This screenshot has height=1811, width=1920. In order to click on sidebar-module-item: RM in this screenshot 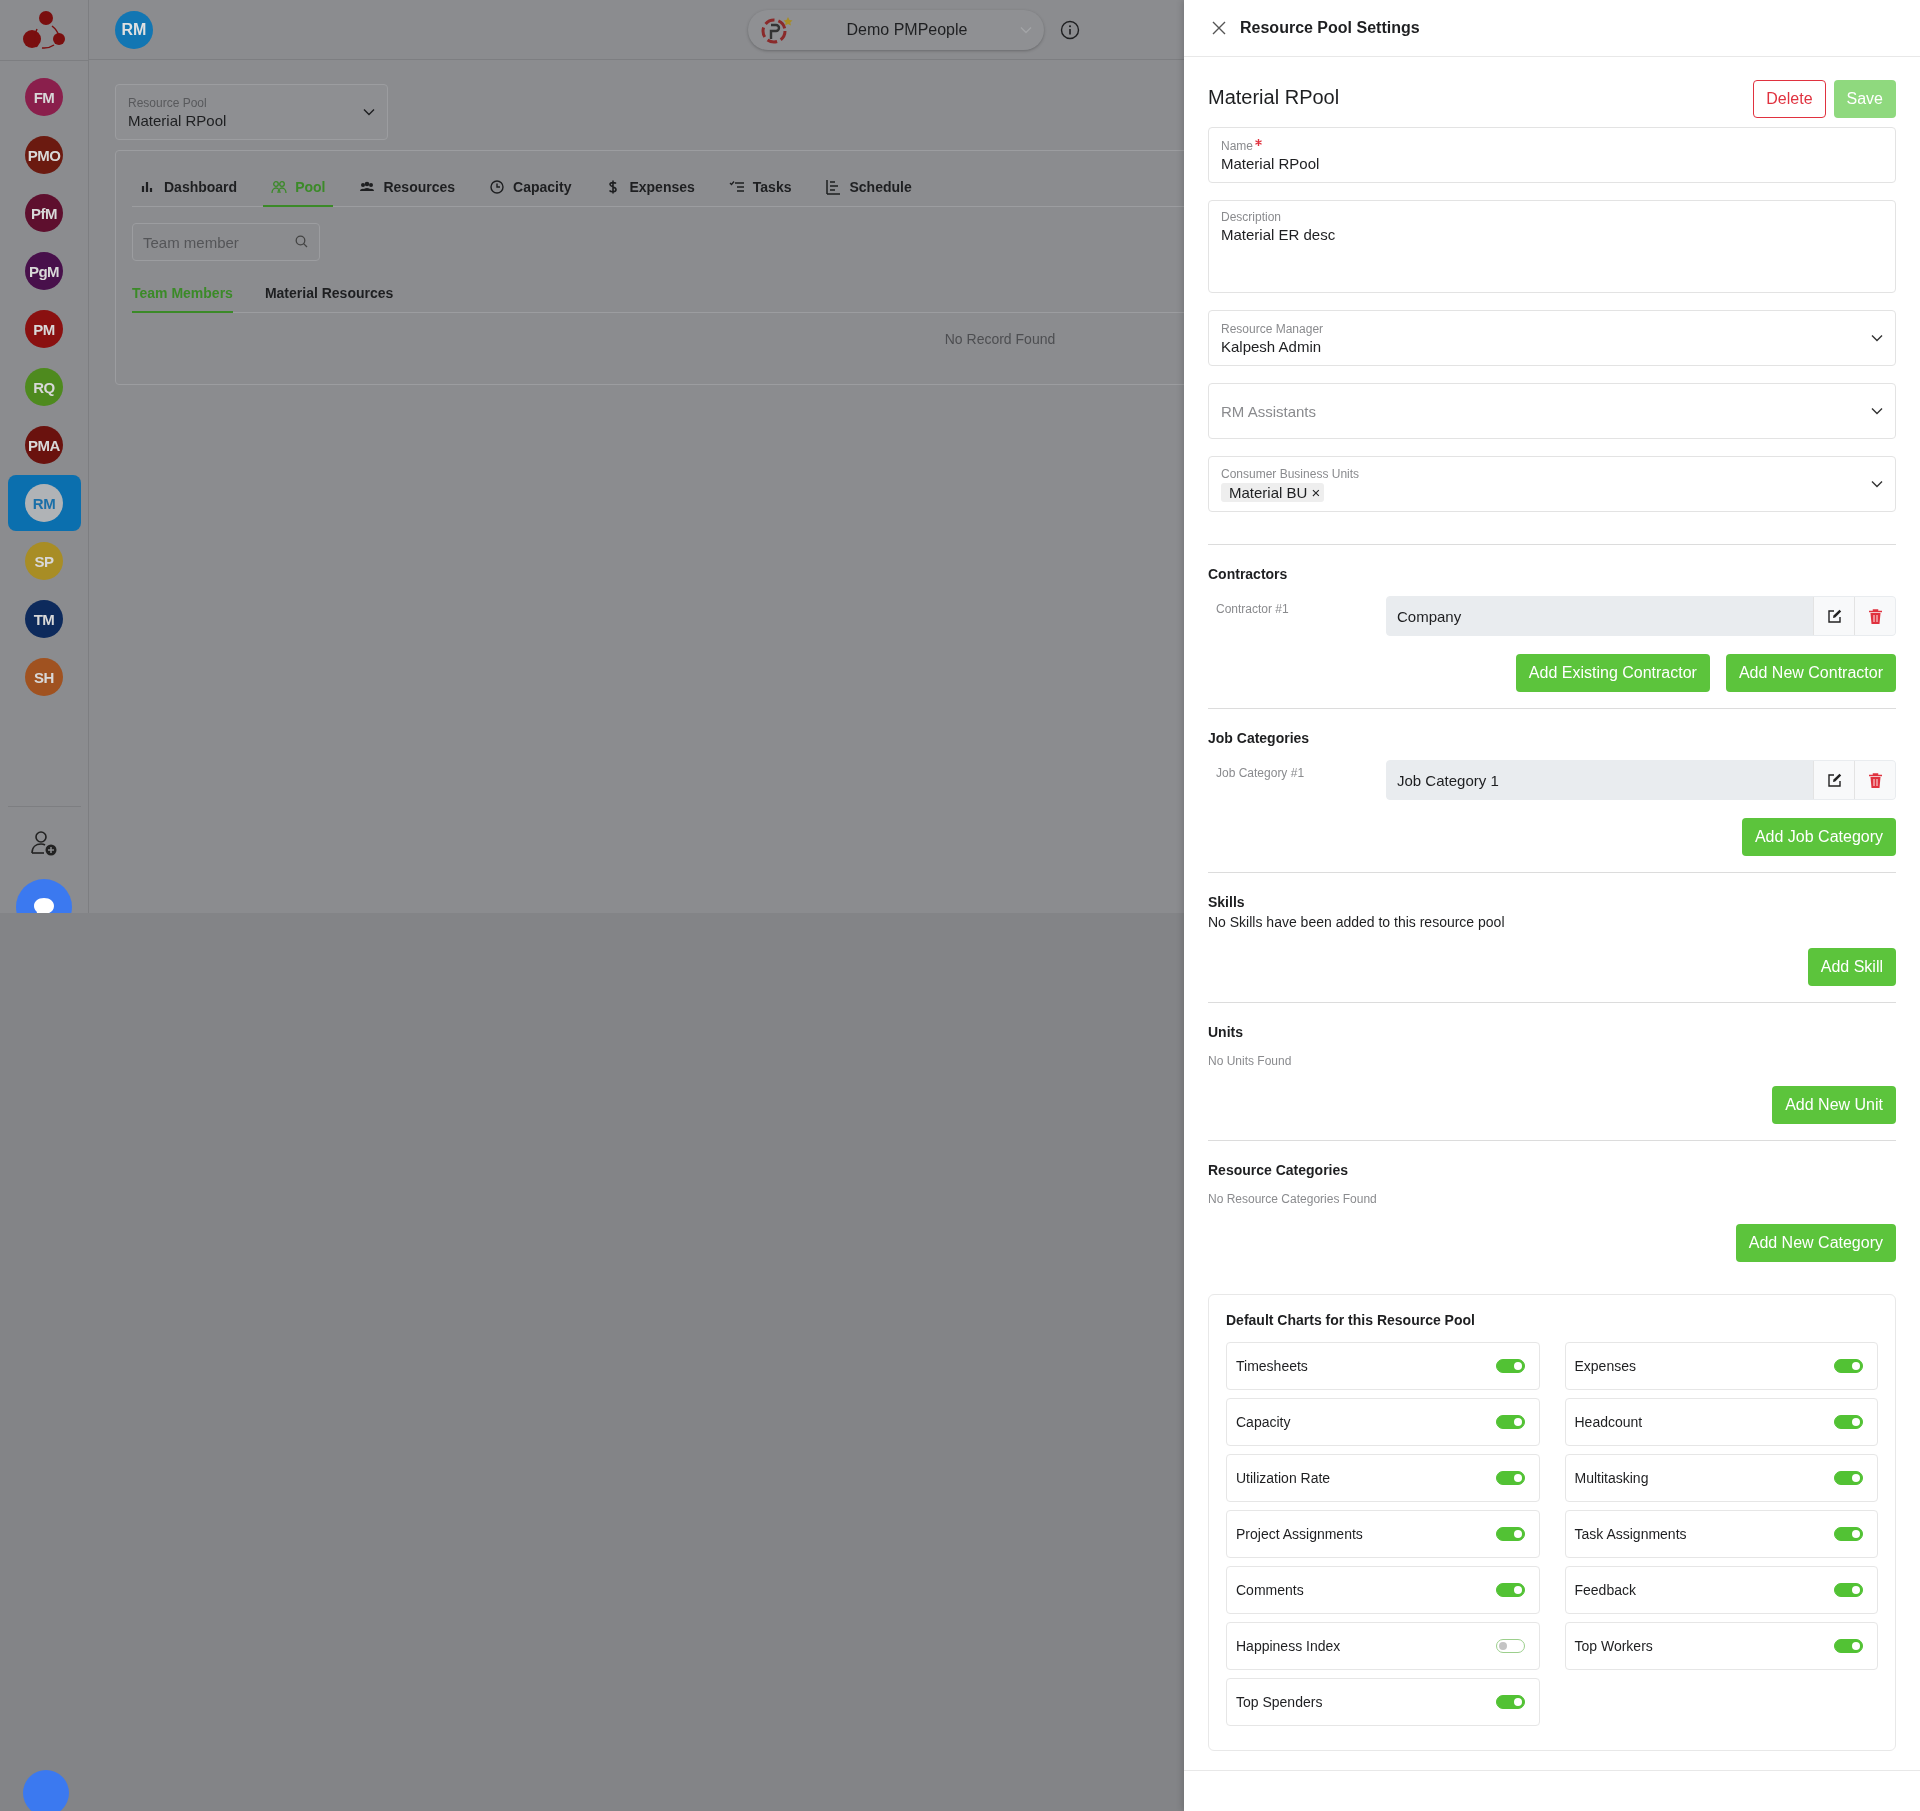, I will do `click(44, 503)`.